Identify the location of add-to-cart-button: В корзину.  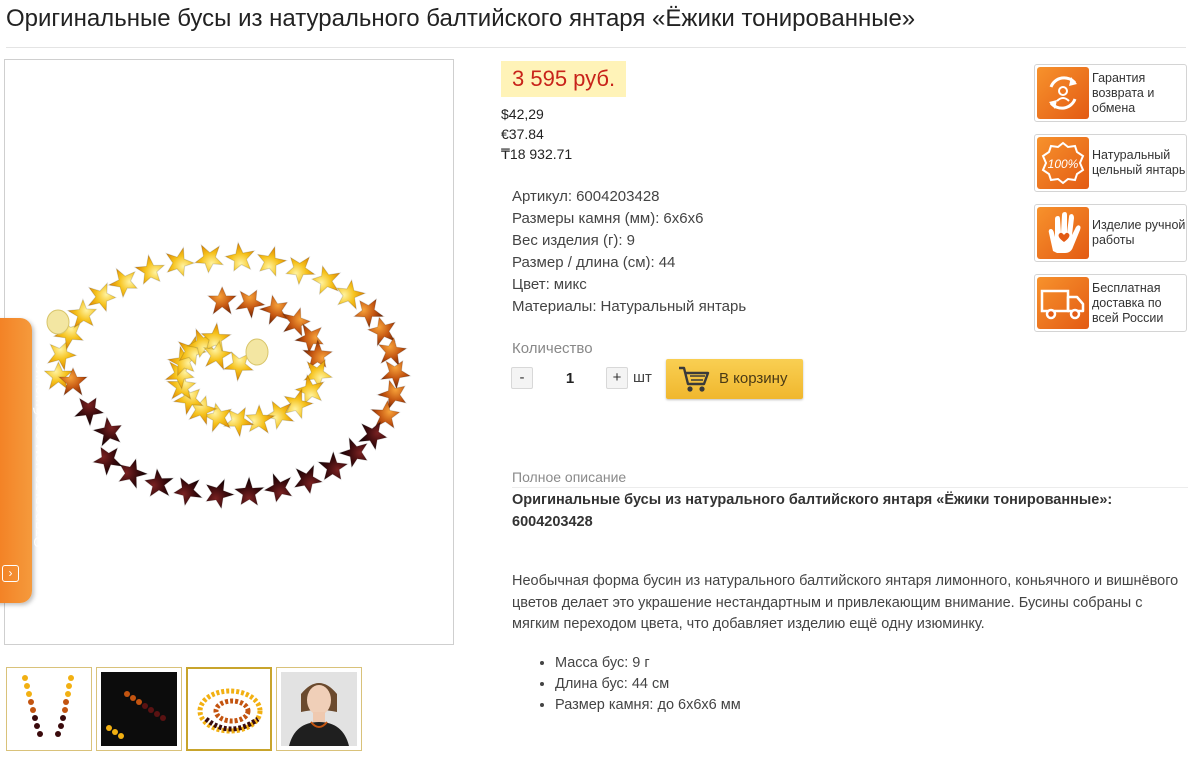
(734, 379).